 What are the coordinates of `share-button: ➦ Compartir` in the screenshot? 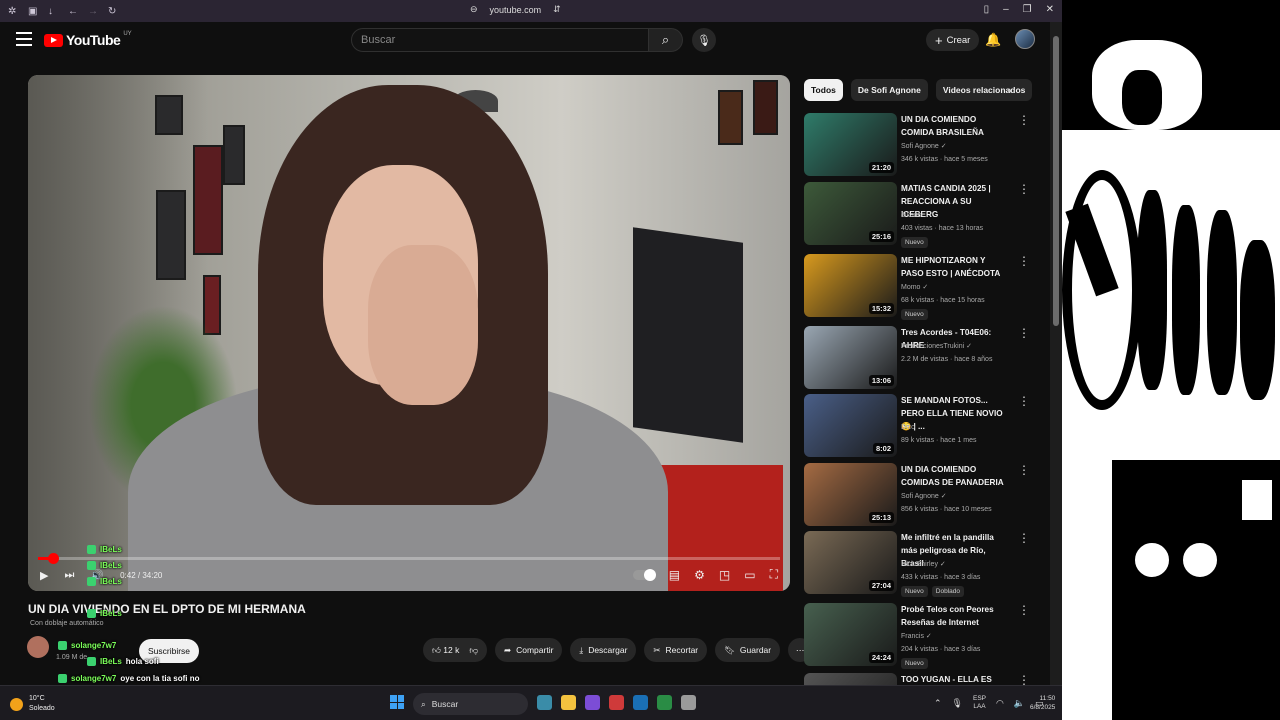 It's located at (528, 650).